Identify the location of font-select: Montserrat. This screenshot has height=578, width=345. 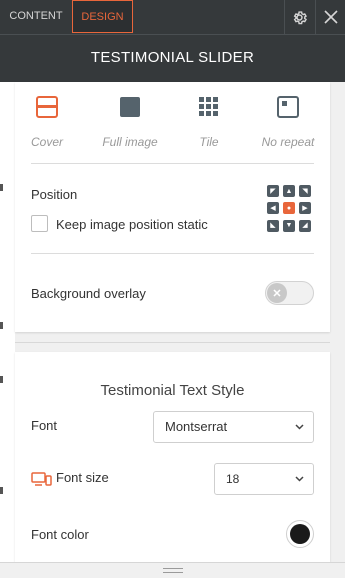
(233, 427).